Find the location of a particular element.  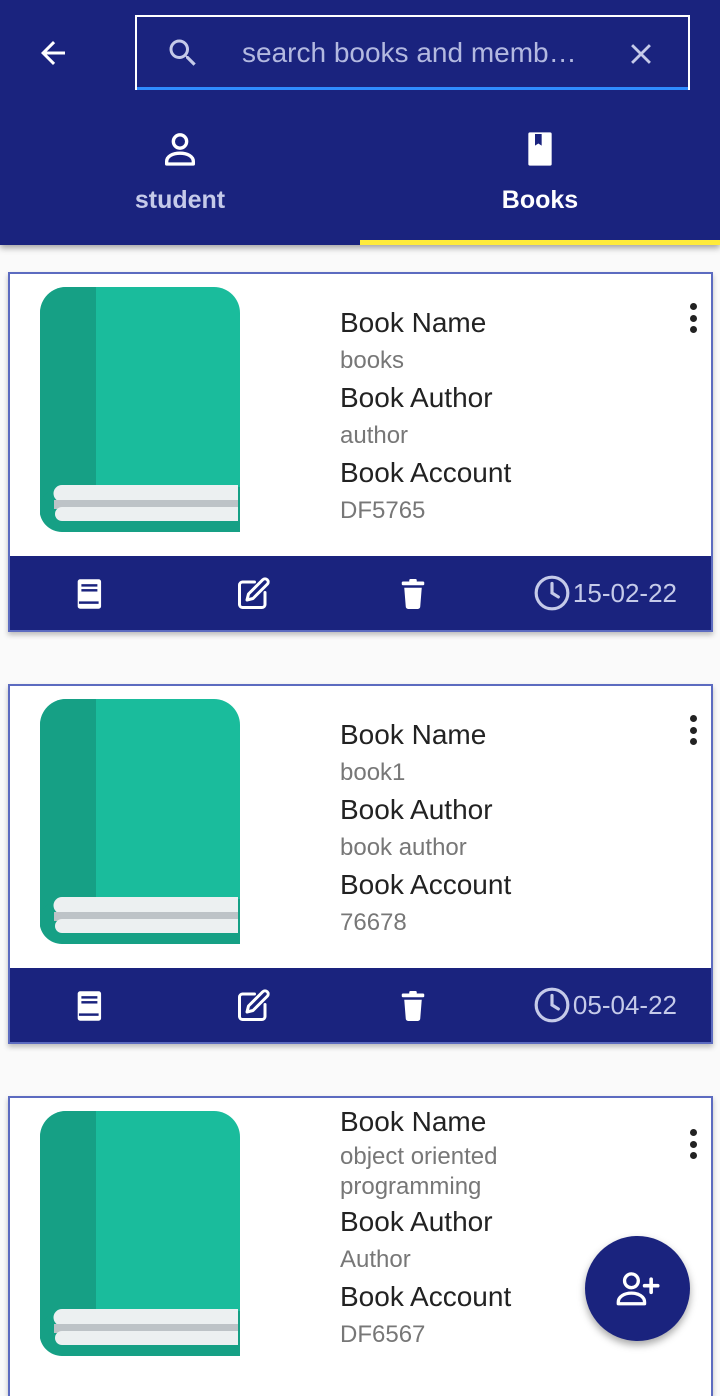

search-input is located at coordinates (422, 53).